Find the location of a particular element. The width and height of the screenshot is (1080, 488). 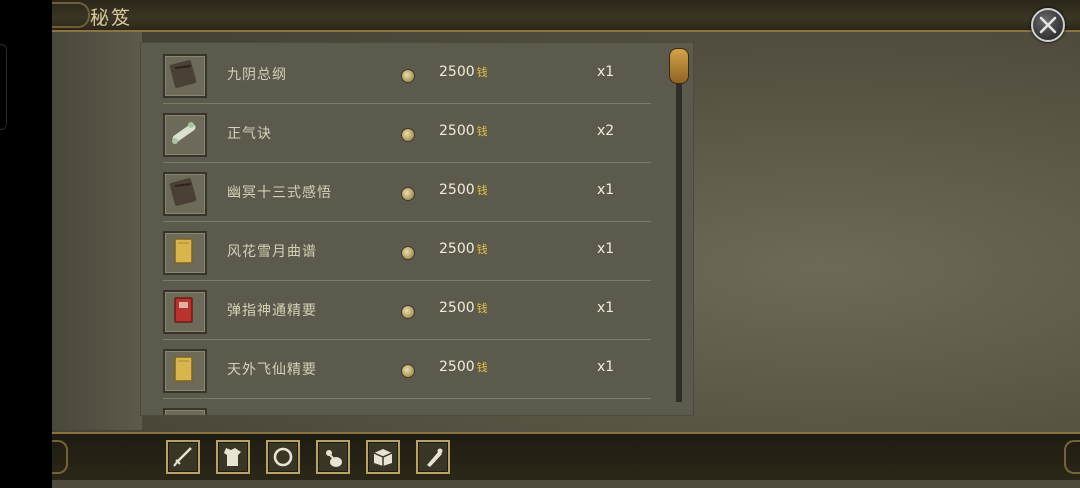

tab-ring is located at coordinates (283, 457).